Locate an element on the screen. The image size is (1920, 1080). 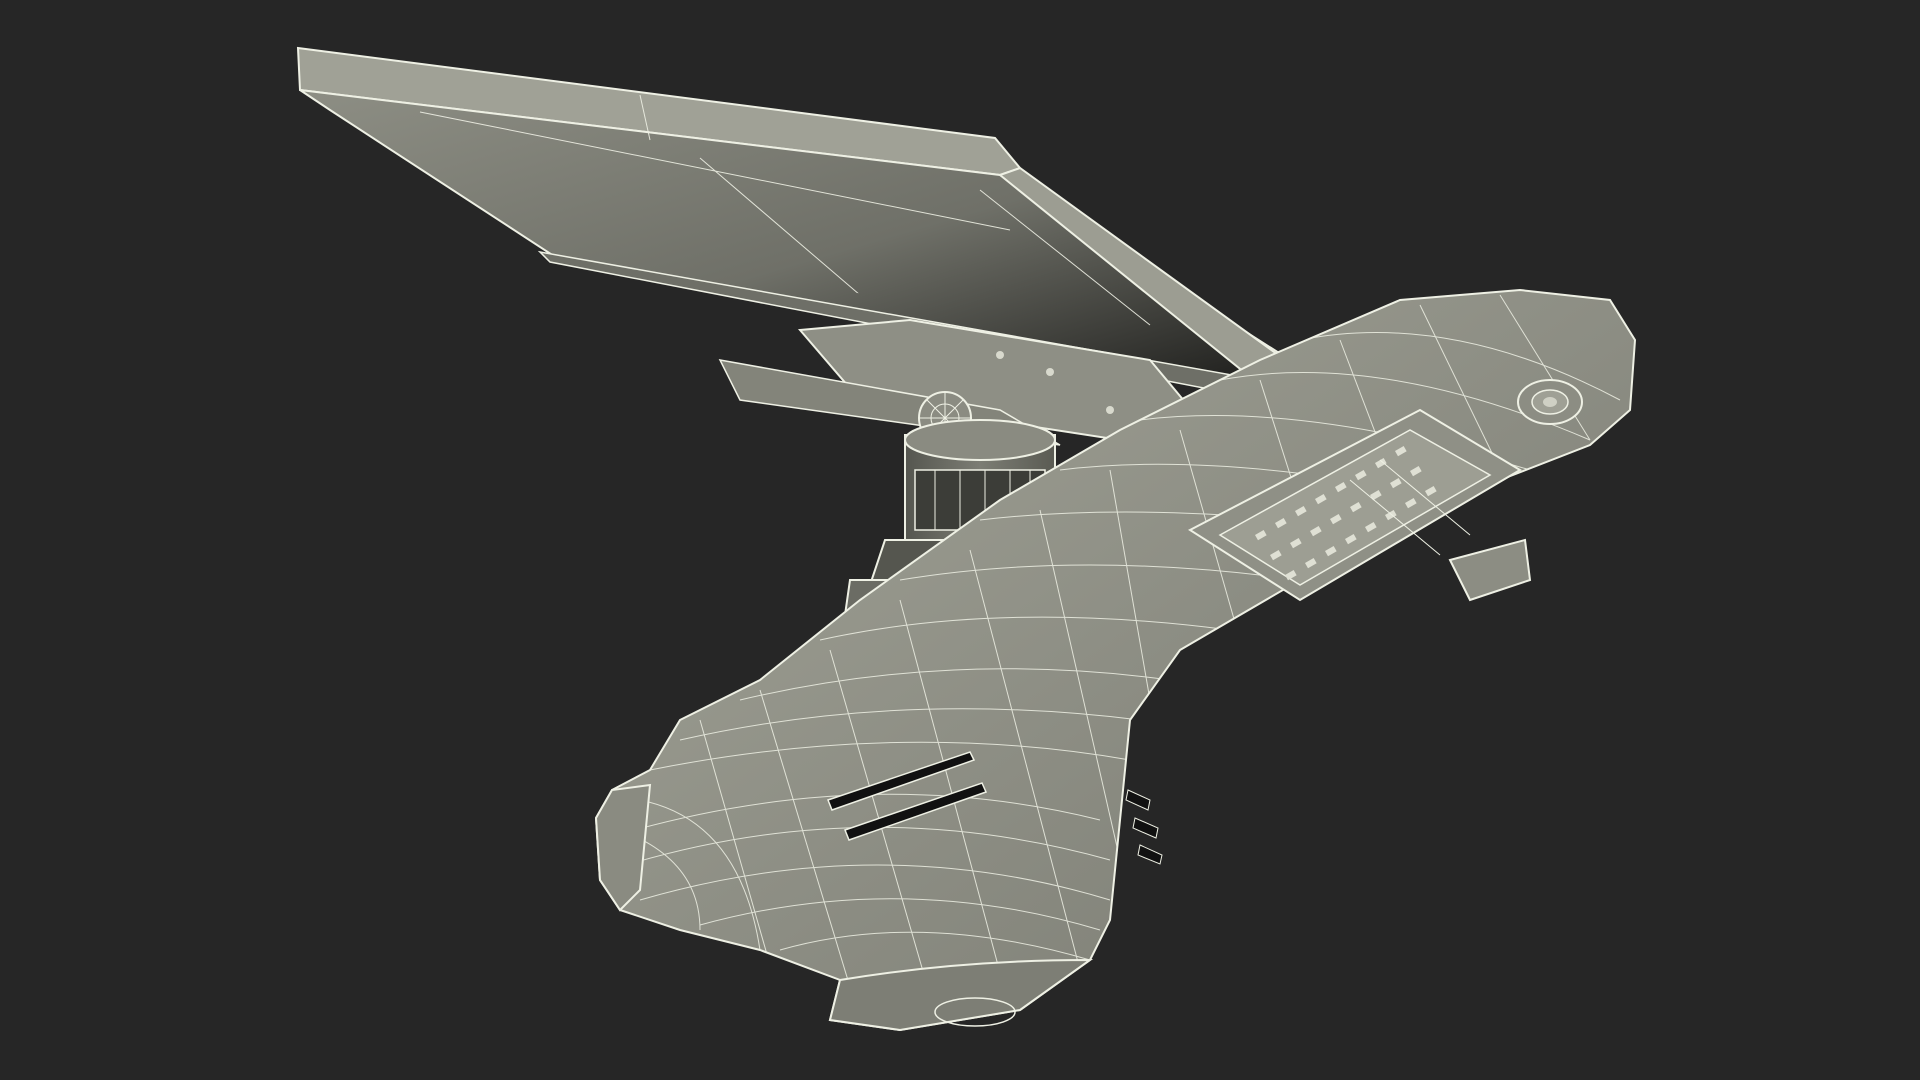
panel-edge-flap is located at coordinates (1490, 570).